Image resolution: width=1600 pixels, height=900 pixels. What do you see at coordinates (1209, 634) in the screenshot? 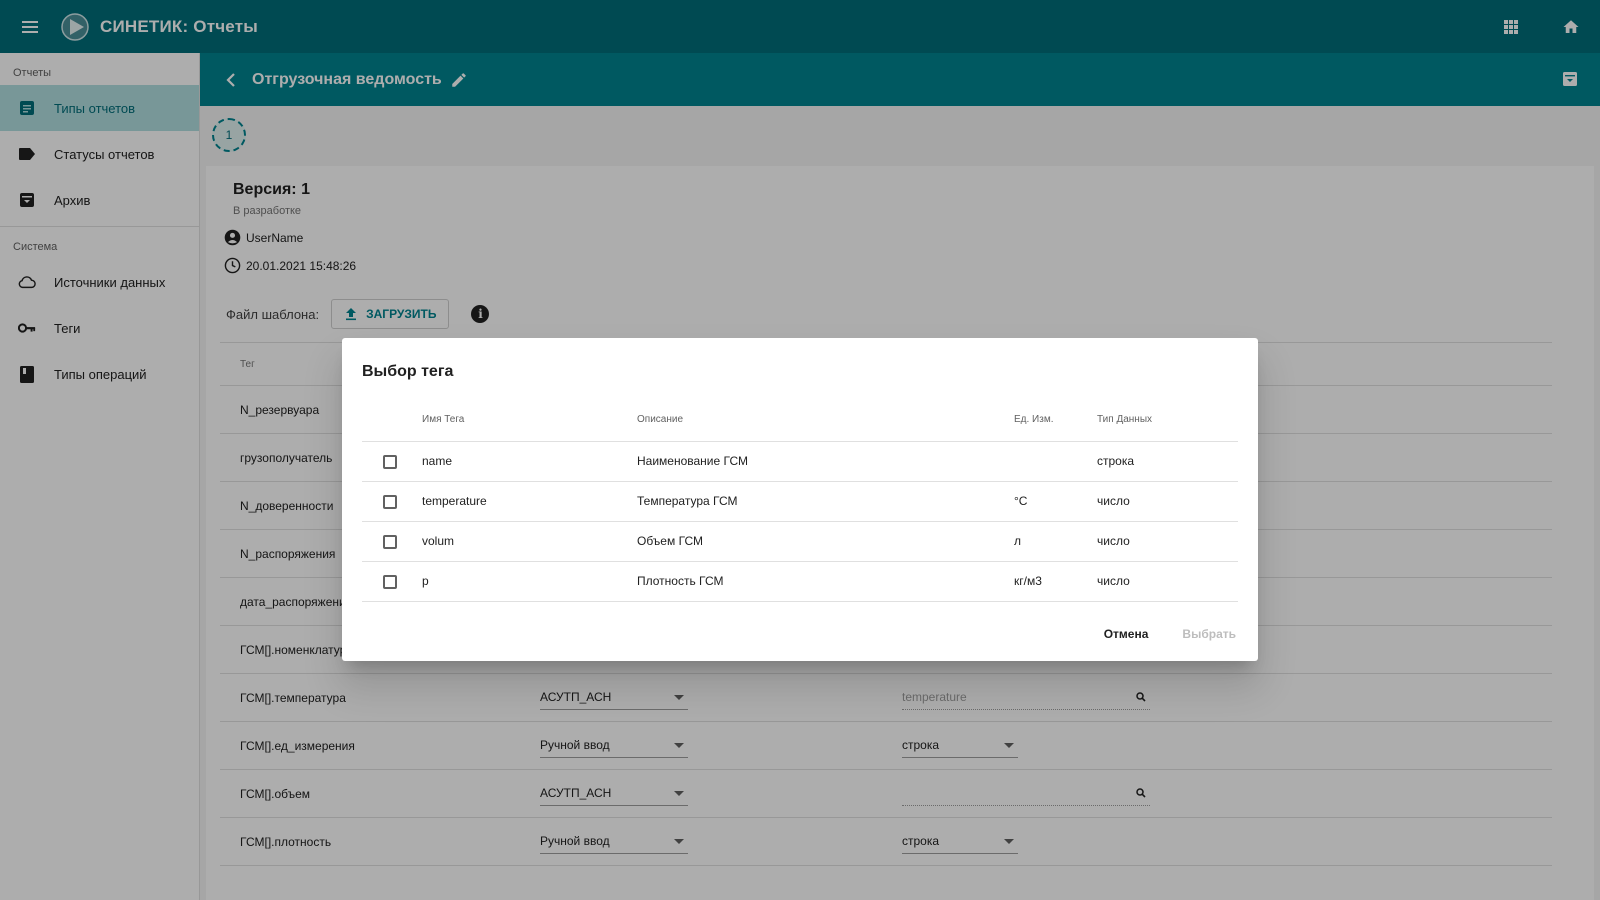
I see `select-button: Выбрать` at bounding box center [1209, 634].